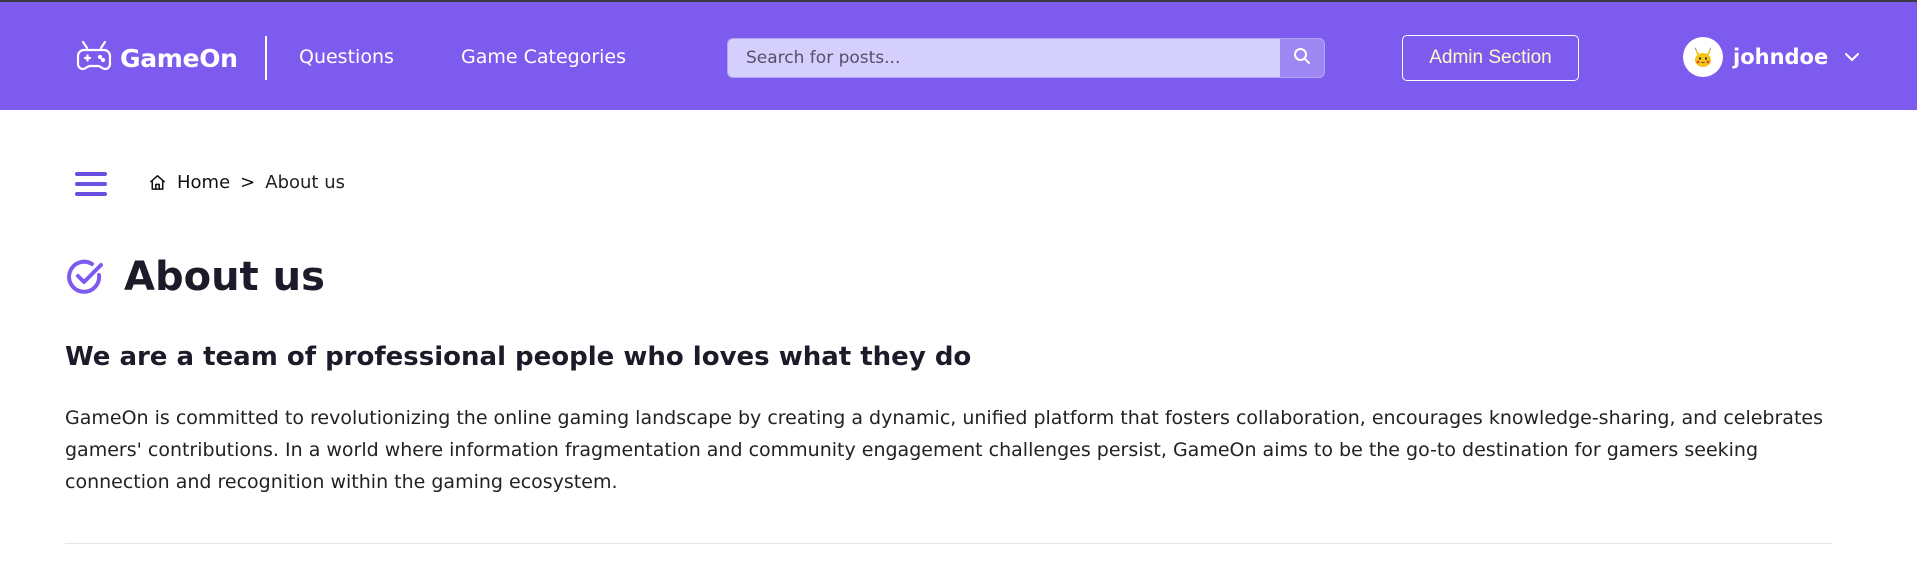 The image size is (1917, 573). I want to click on page-title-row: About us, so click(195, 277).